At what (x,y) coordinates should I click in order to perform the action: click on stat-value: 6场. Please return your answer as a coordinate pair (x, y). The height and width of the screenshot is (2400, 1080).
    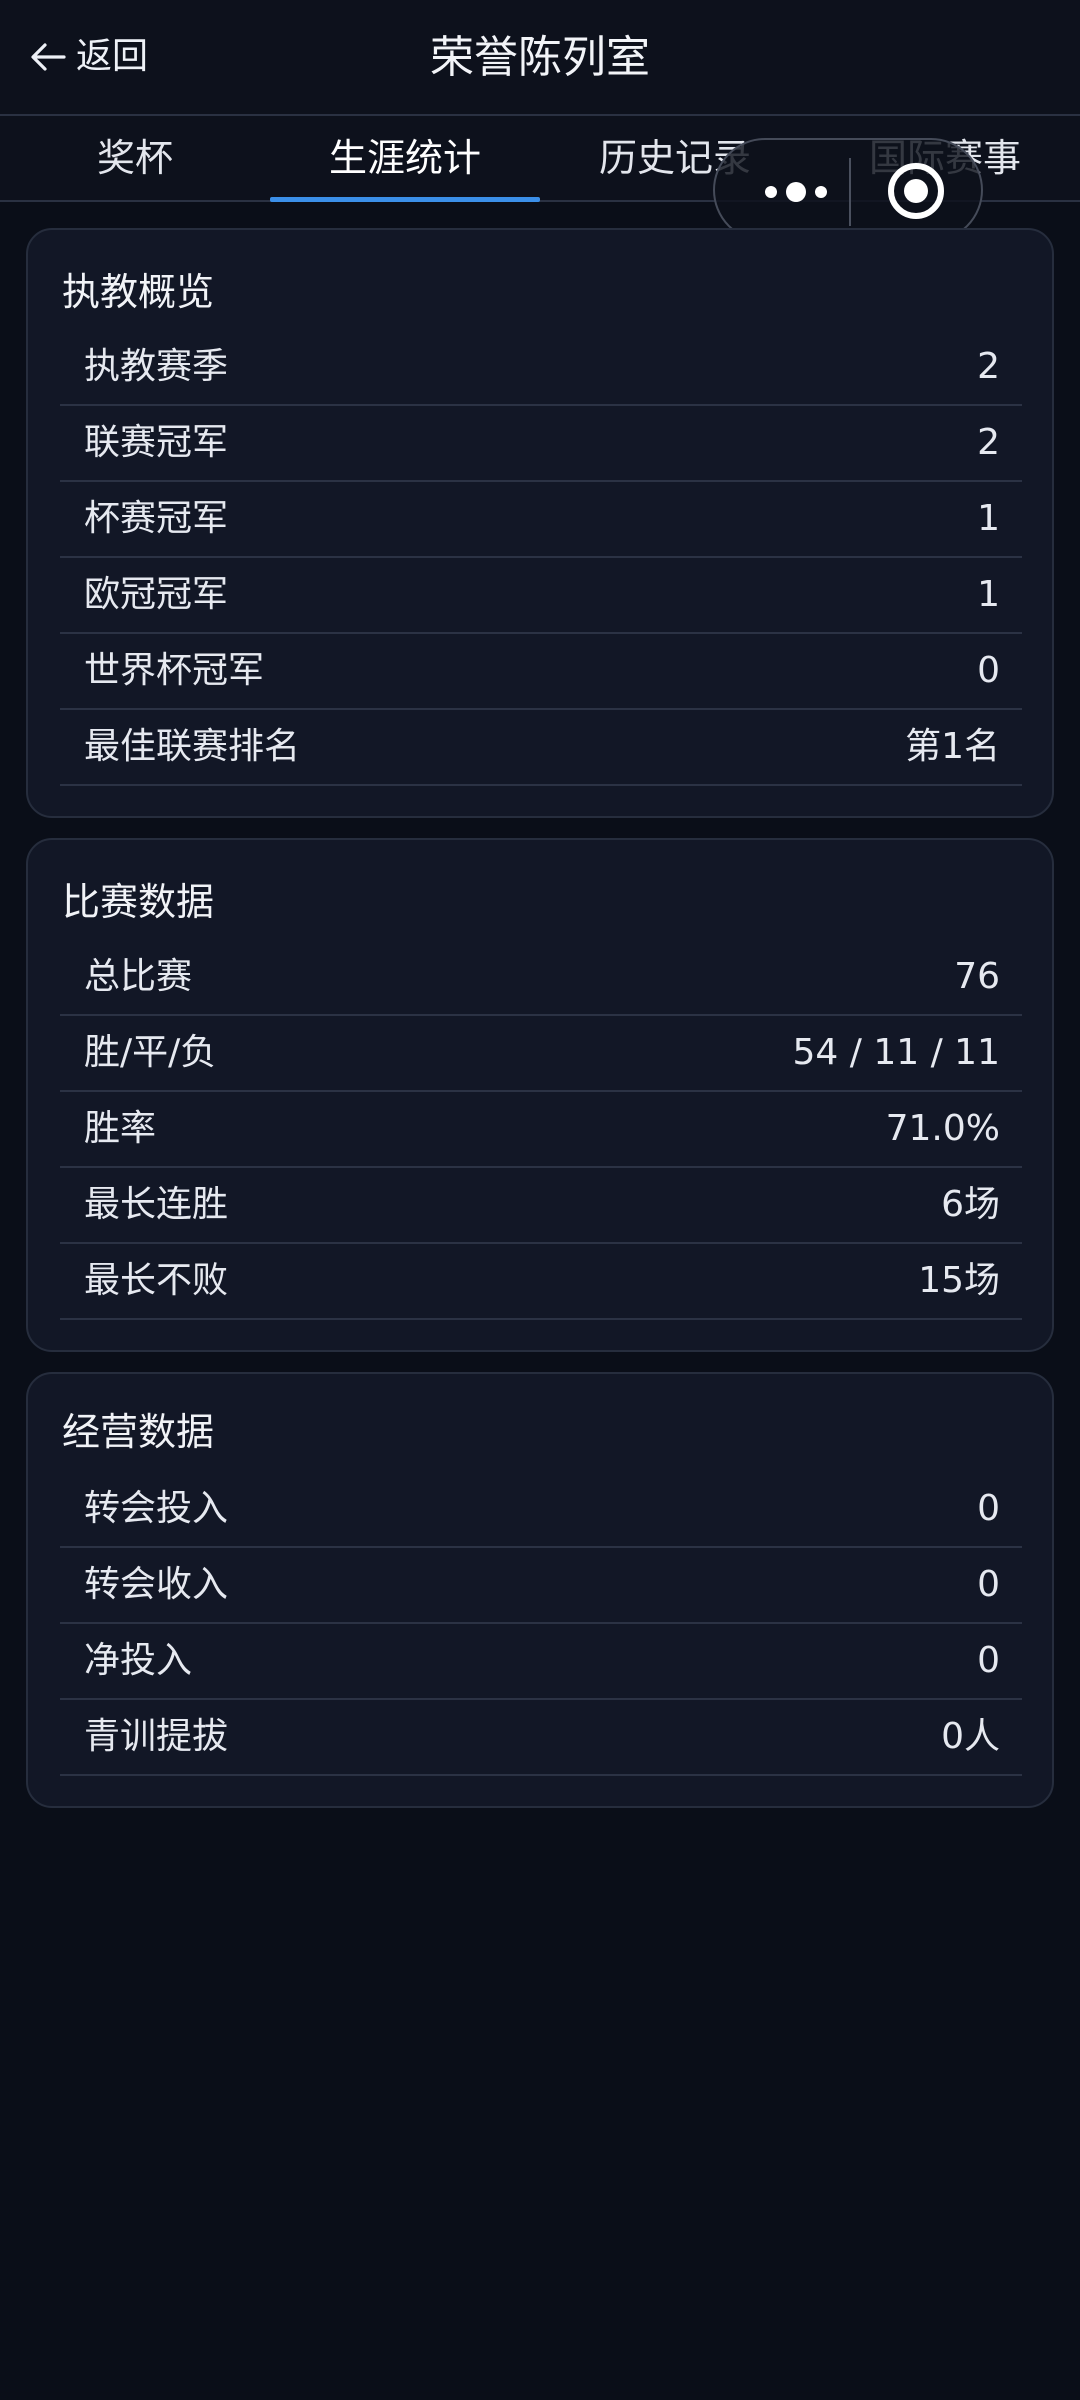
    Looking at the image, I should click on (970, 1204).